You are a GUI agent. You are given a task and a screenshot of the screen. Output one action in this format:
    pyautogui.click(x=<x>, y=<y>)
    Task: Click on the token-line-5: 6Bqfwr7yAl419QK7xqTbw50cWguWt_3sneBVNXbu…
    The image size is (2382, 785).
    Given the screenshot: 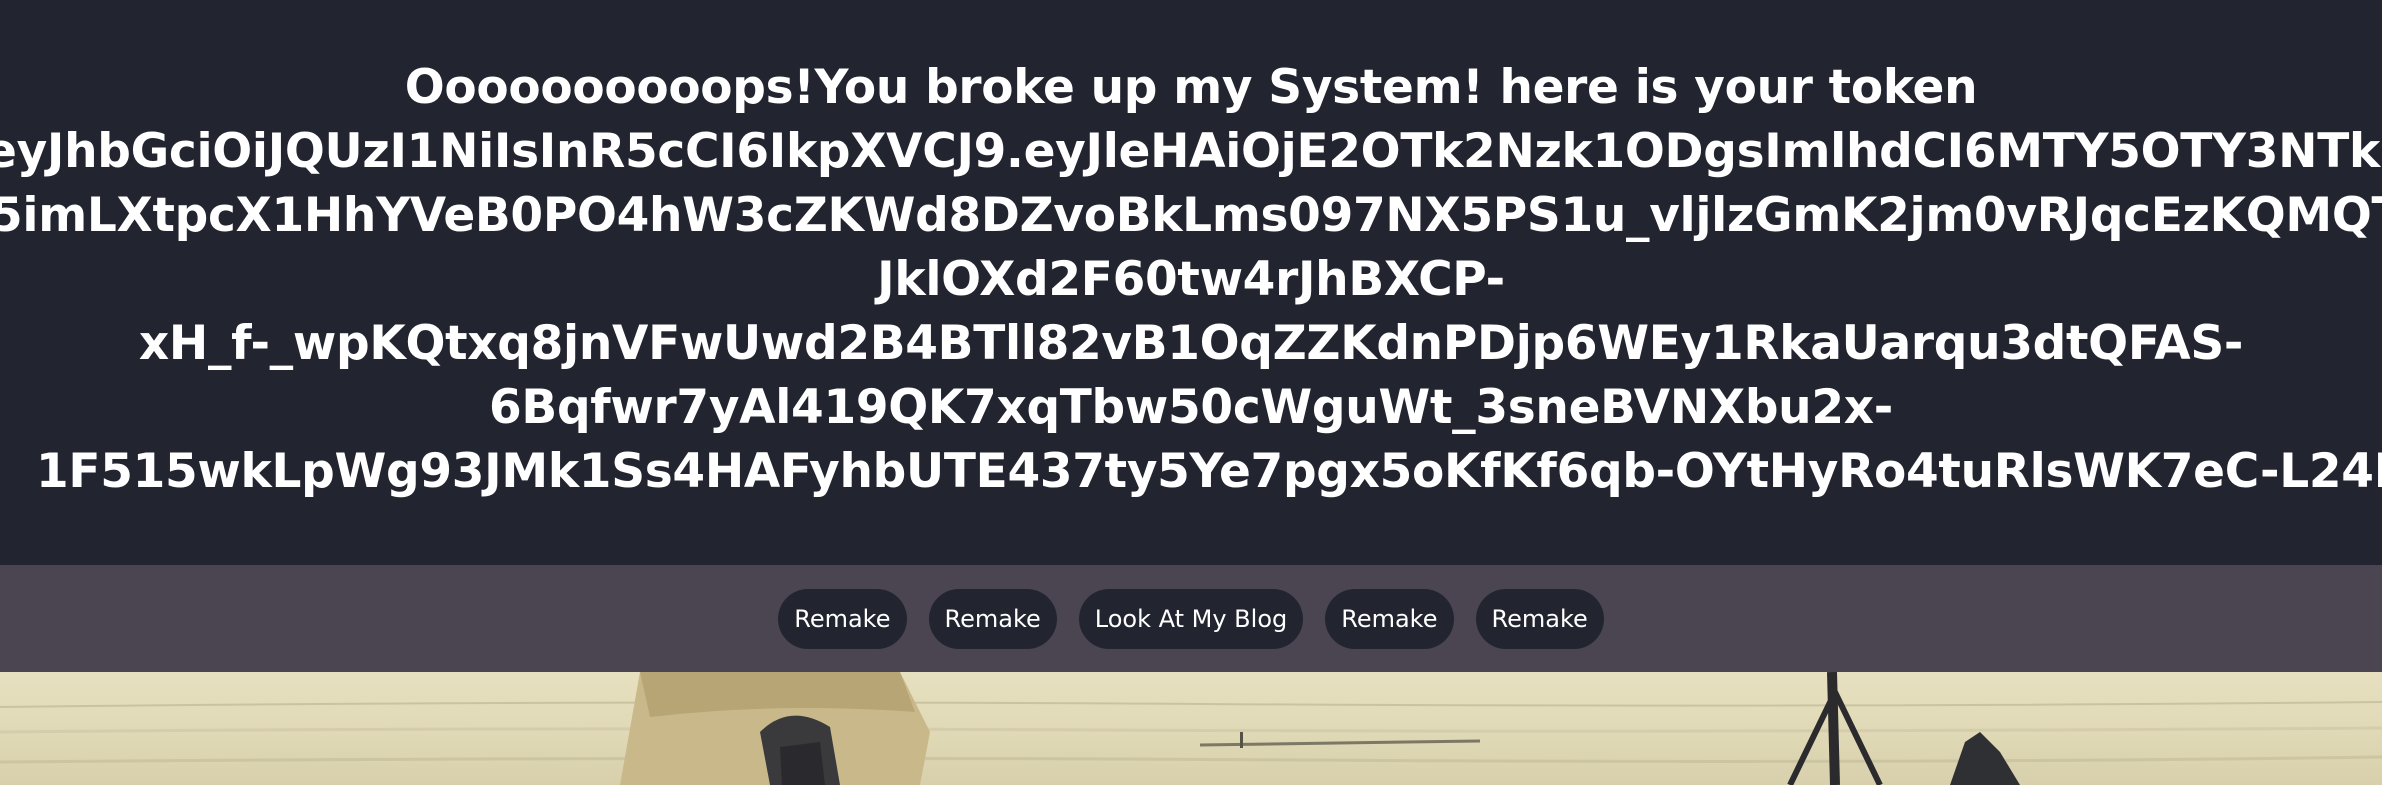 What is the action you would take?
    pyautogui.click(x=1191, y=407)
    